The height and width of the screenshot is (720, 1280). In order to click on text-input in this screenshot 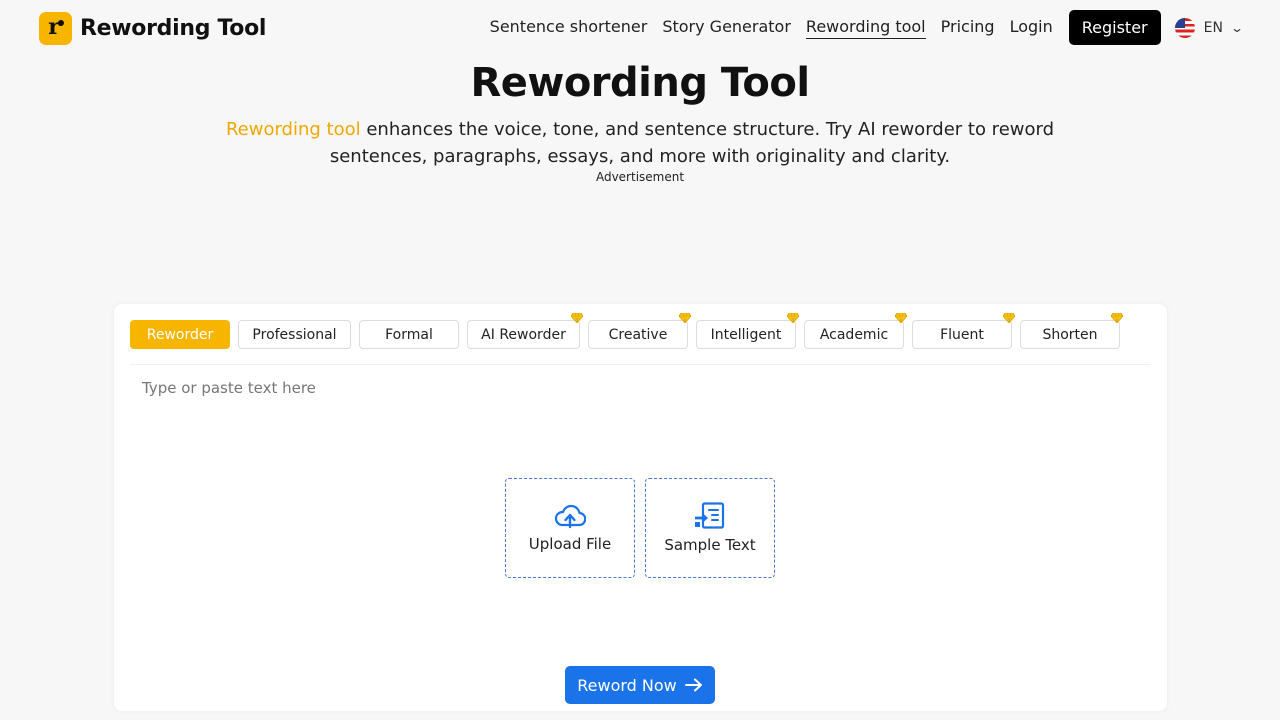, I will do `click(642, 388)`.